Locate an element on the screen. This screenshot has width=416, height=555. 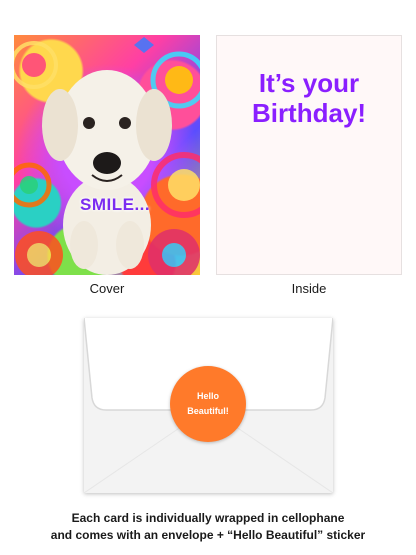
sticker-line2: Beautiful! is located at coordinates (208, 411).